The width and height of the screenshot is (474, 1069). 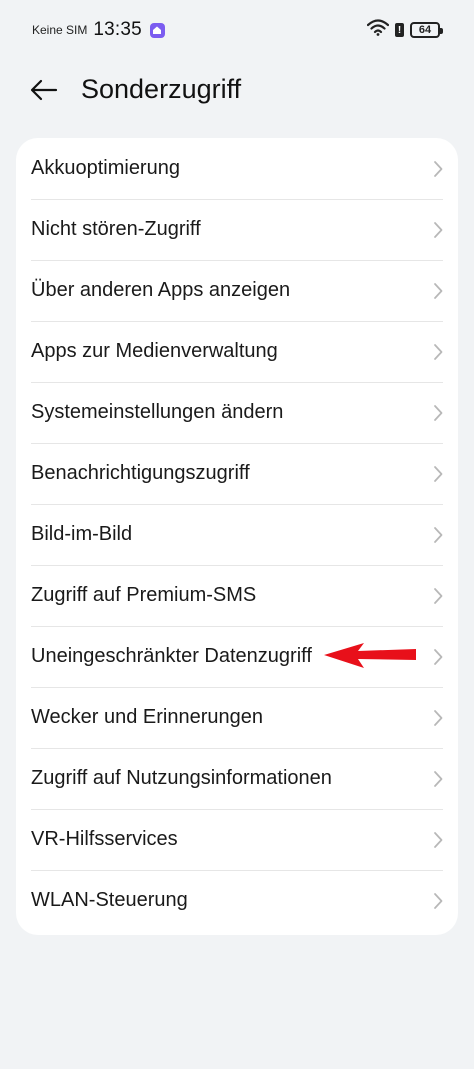 I want to click on list-item-wlan-steuerung: WLAN-Steuerung, so click(x=237, y=900).